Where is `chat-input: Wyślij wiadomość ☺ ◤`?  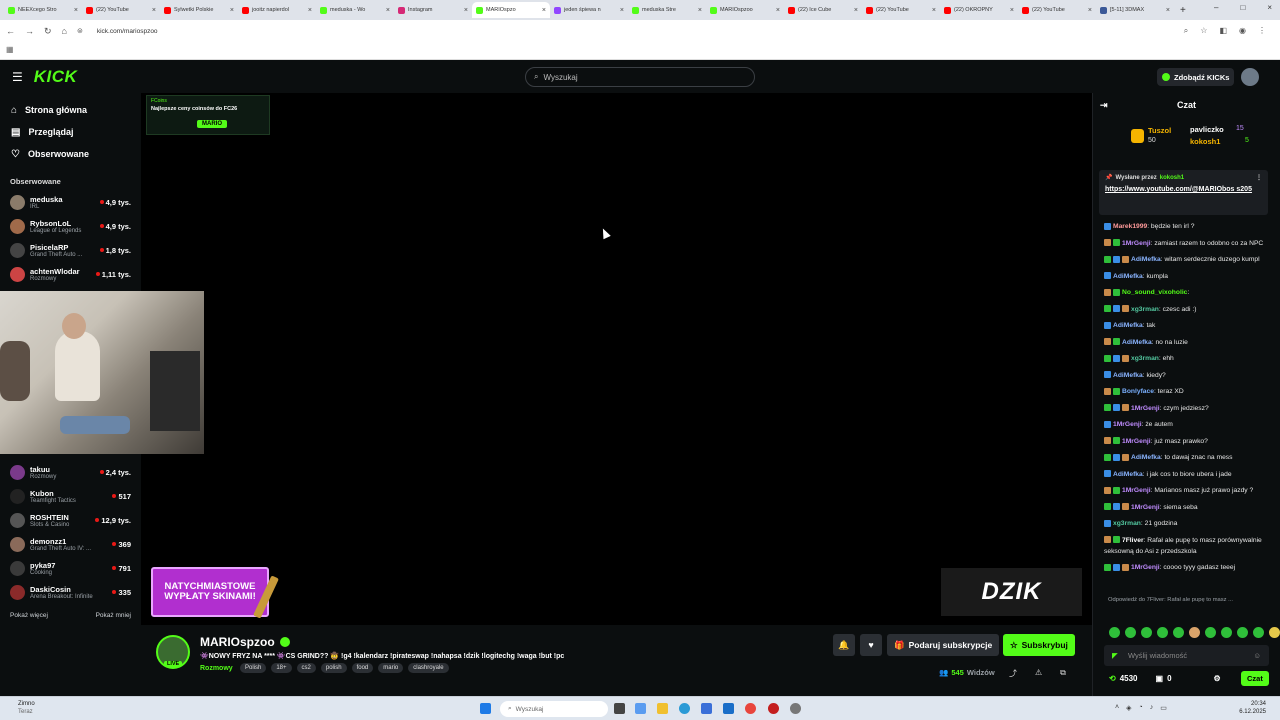
chat-input: Wyślij wiadomość ☺ ◤ is located at coordinates (1186, 655).